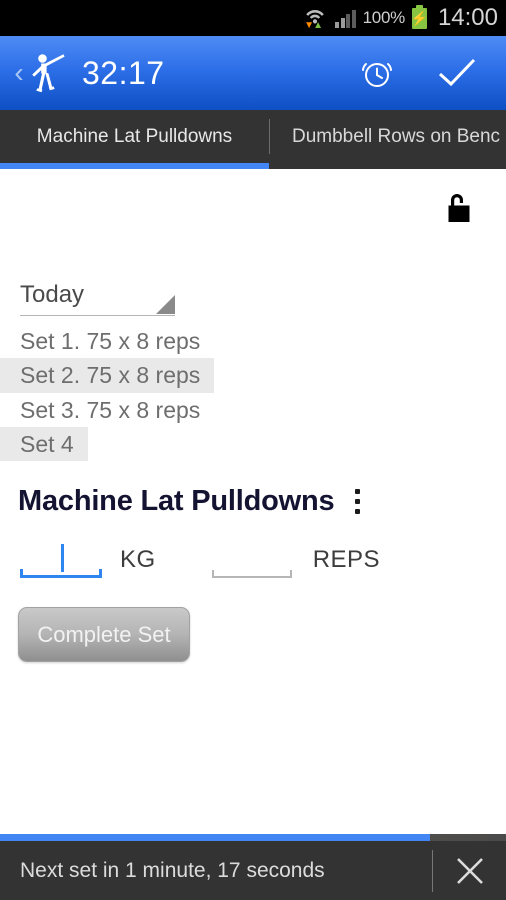 The height and width of the screenshot is (900, 506). I want to click on date-picker-underline, so click(97, 315).